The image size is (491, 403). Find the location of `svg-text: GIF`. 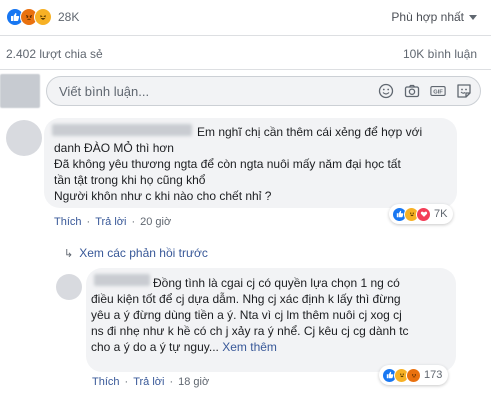

svg-text: GIF is located at coordinates (438, 92).